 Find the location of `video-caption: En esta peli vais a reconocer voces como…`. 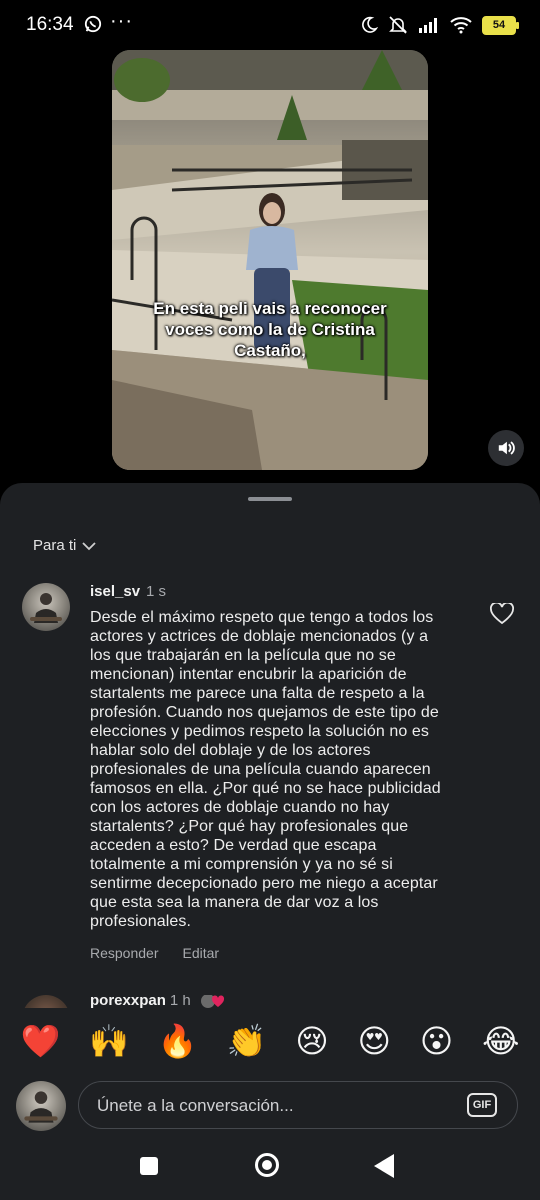

video-caption: En esta peli vais a reconocer voces como… is located at coordinates (270, 329).